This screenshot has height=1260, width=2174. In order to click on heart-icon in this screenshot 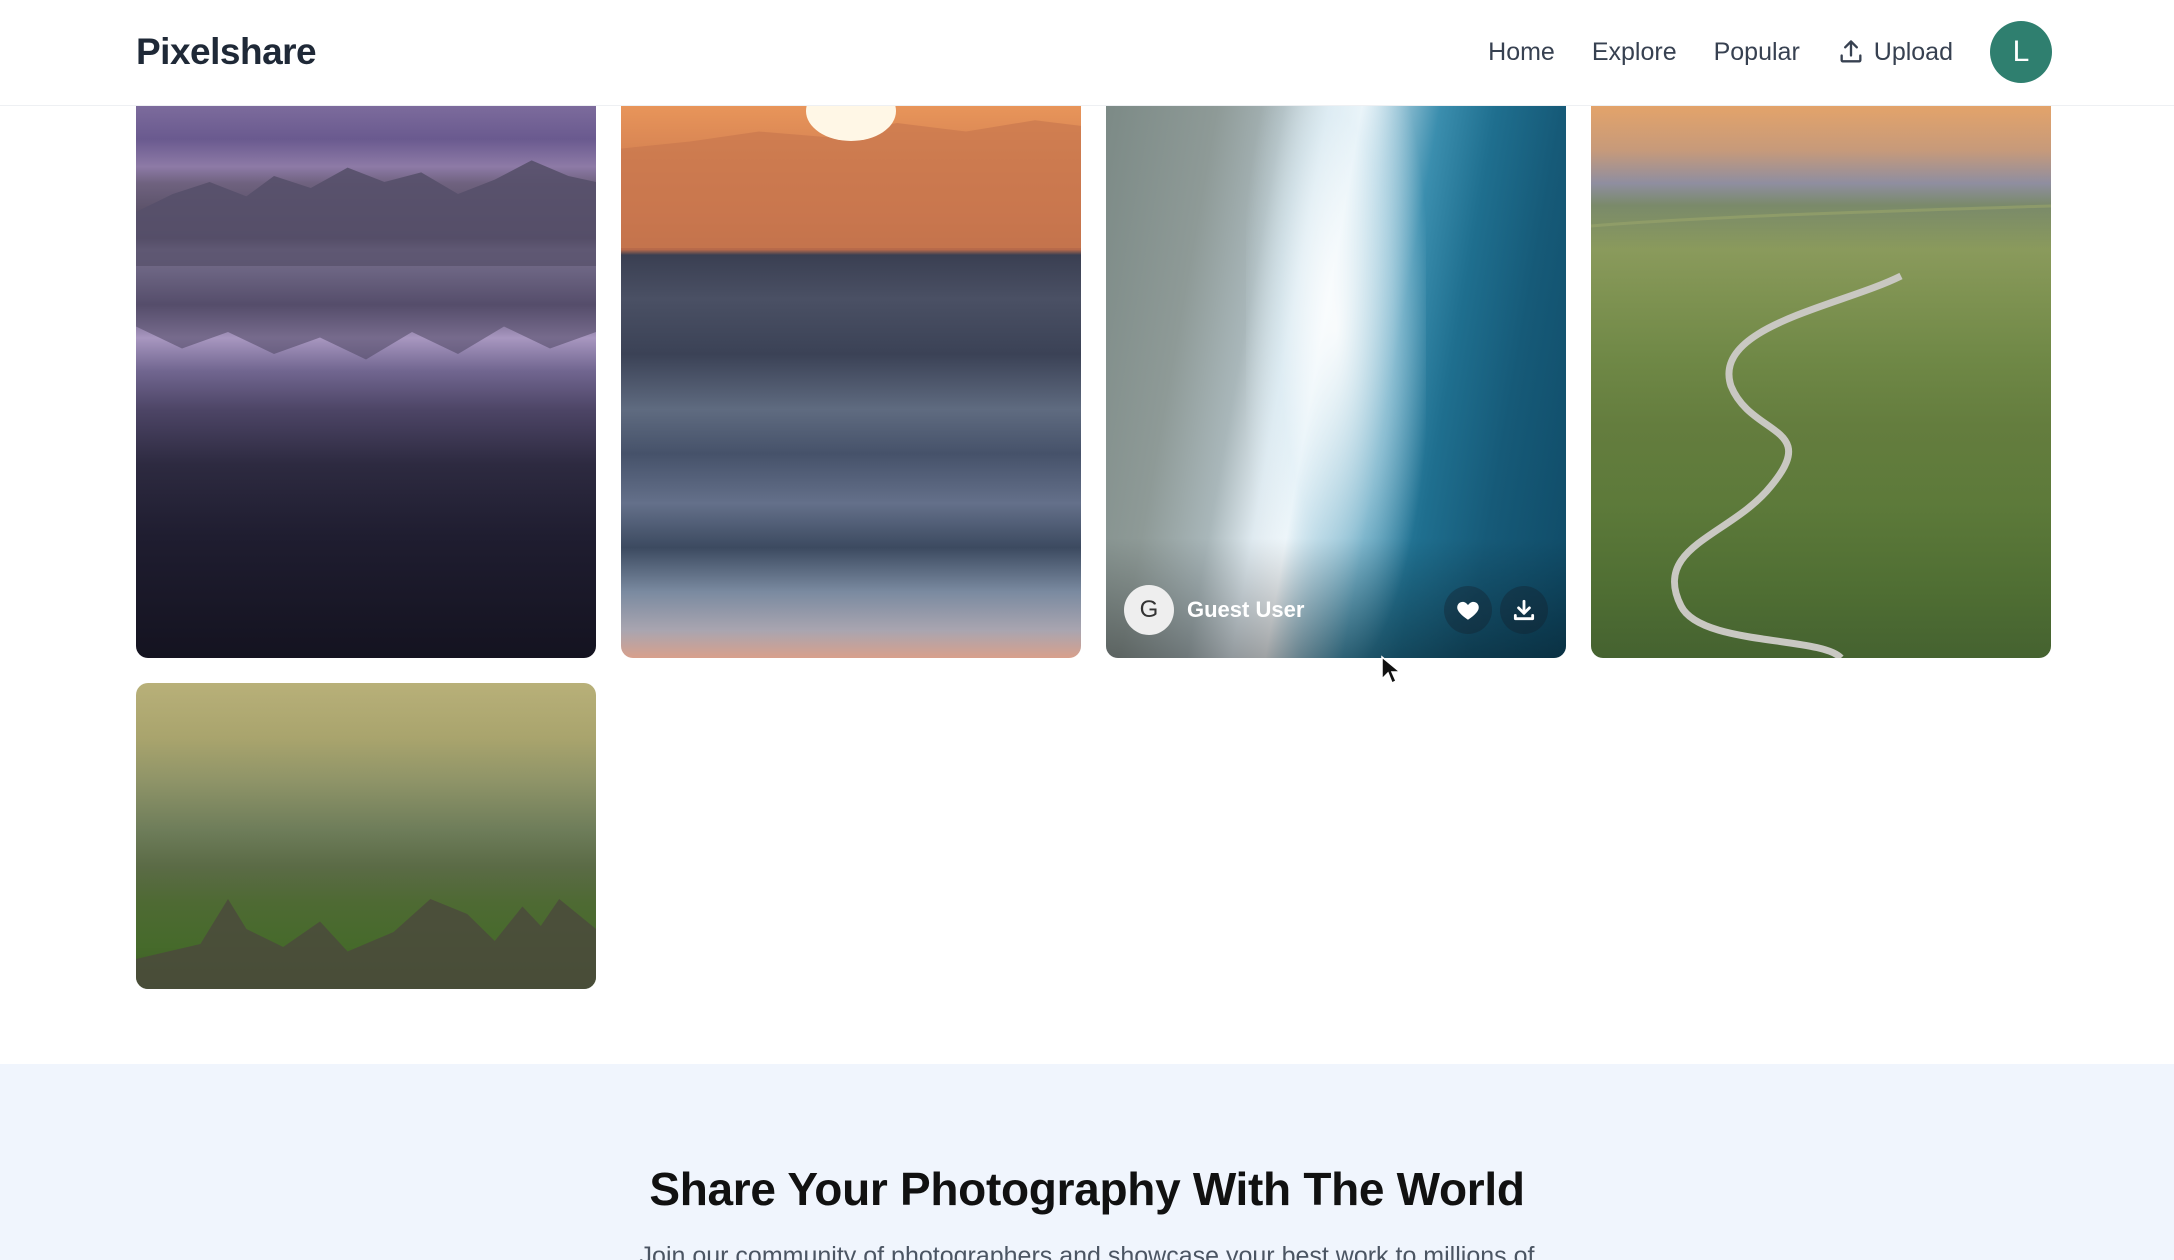, I will do `click(1468, 610)`.